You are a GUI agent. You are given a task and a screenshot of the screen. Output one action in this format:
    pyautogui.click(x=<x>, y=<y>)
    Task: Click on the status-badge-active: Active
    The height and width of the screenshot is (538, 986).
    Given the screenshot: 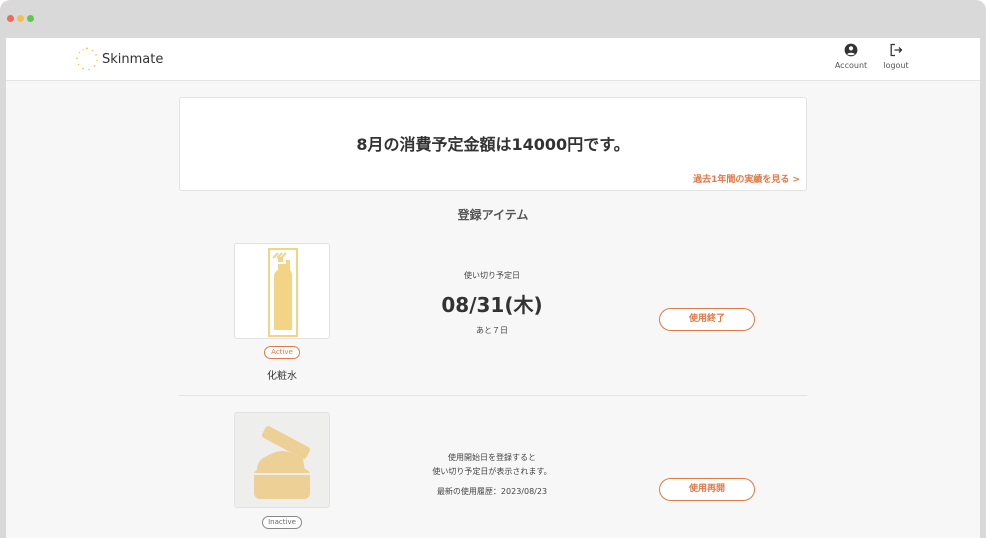 What is the action you would take?
    pyautogui.click(x=282, y=352)
    